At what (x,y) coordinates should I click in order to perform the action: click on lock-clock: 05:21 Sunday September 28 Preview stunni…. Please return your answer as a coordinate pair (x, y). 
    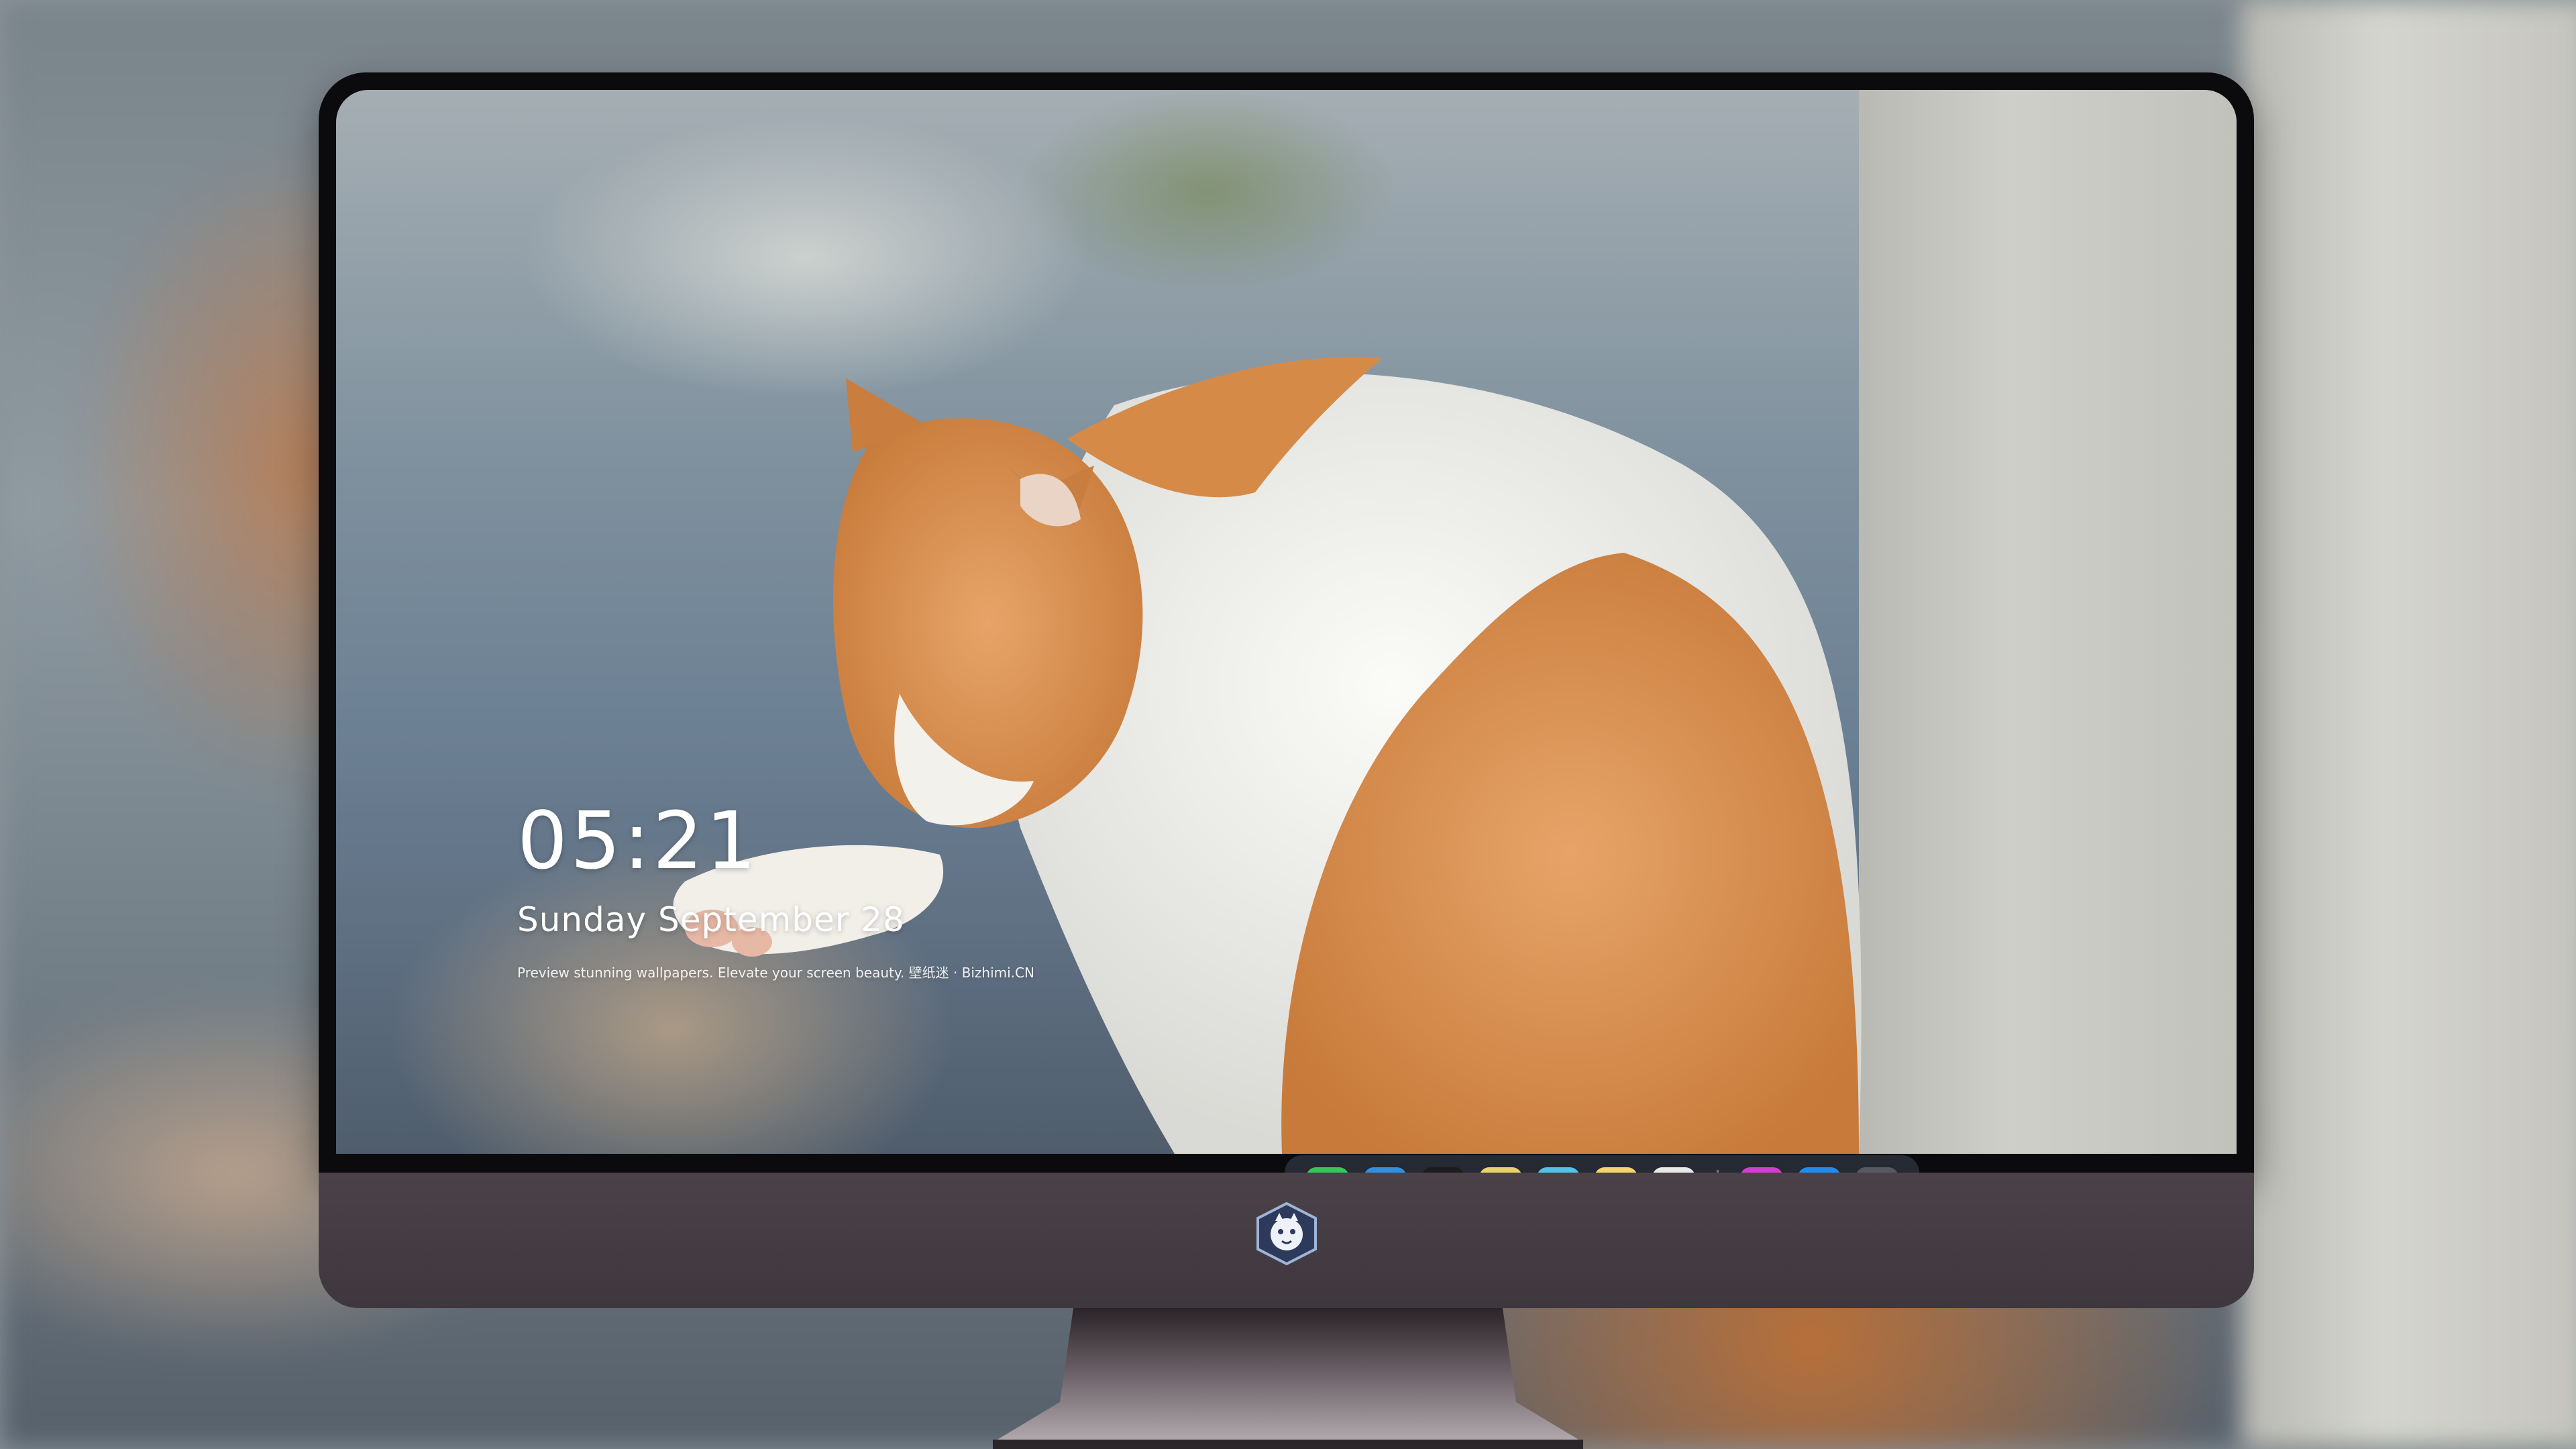
    Looking at the image, I should click on (775, 891).